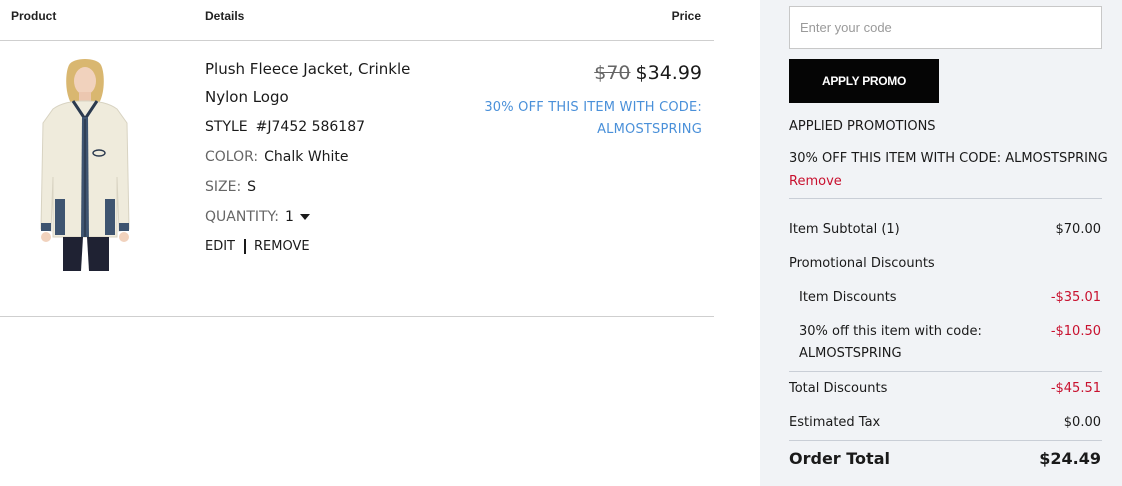 The image size is (1122, 486). Describe the element at coordinates (306, 157) in the screenshot. I see `color-value: Chalk White` at that location.